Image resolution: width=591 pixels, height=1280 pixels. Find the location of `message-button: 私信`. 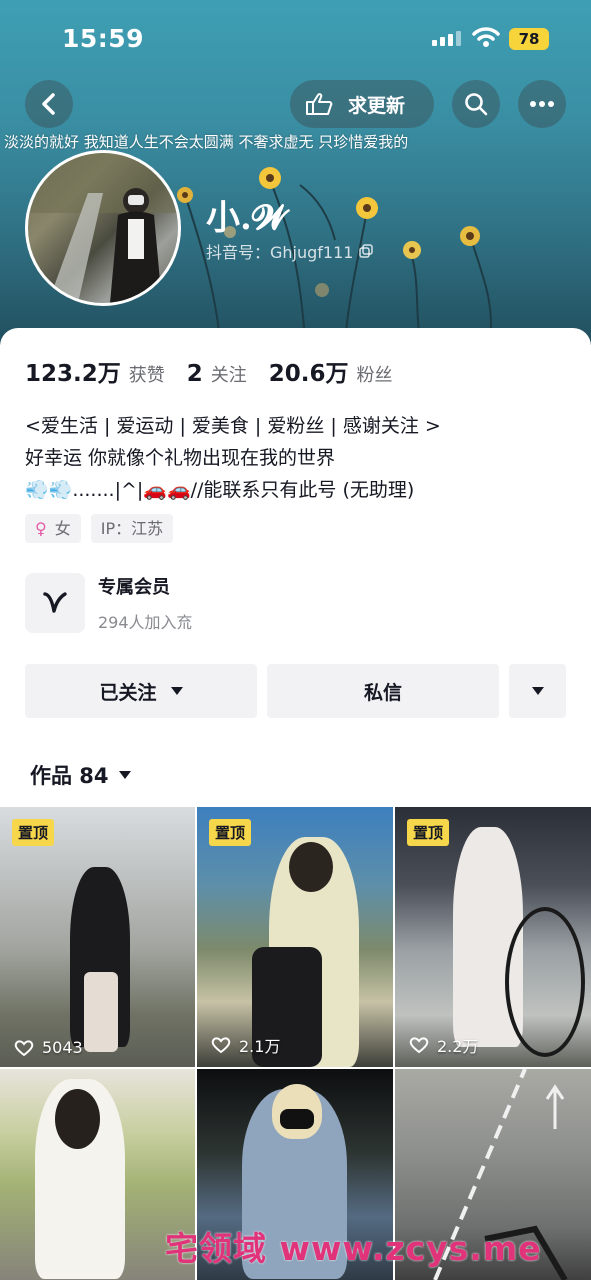

message-button: 私信 is located at coordinates (383, 691).